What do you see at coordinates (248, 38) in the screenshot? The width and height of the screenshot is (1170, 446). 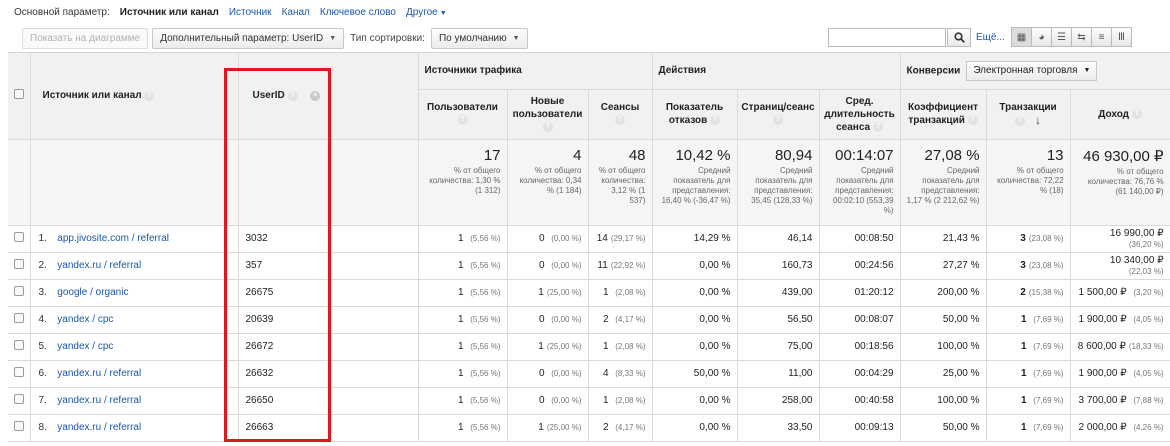 I see `secondary-dimension-dropdown: Дополнительный параметр: UserID ▼` at bounding box center [248, 38].